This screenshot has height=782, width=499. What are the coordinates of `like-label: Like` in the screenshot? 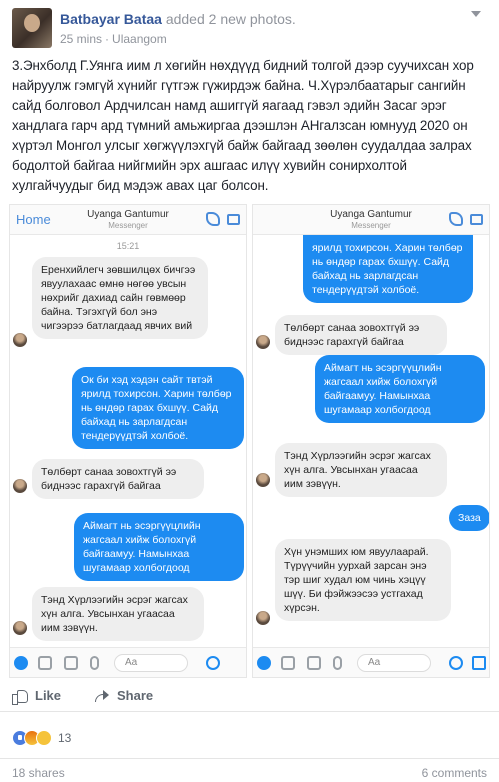 It's located at (48, 695).